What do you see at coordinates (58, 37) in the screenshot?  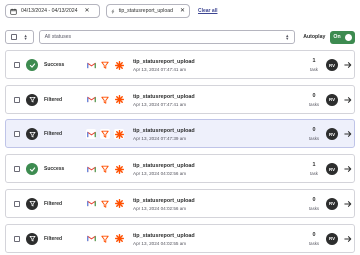 I see `status-select-value: All statuses` at bounding box center [58, 37].